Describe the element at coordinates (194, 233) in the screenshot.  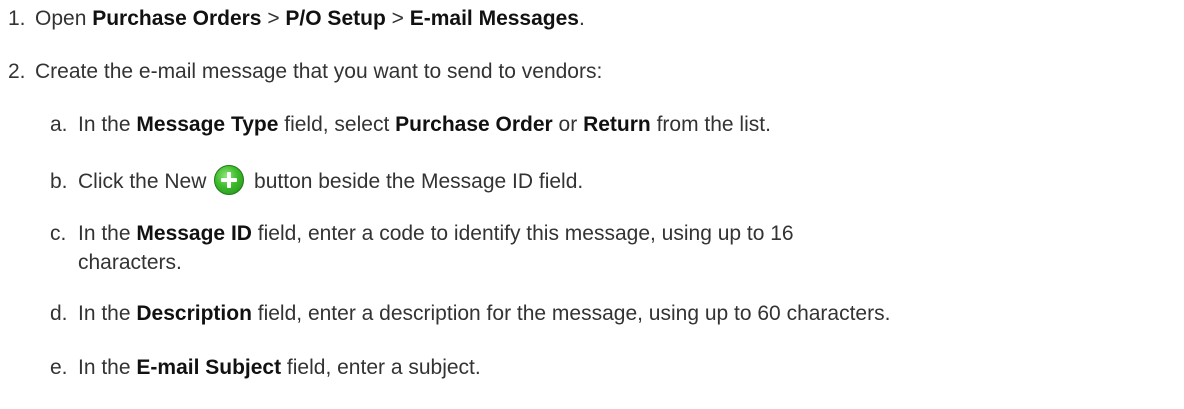
I see `field-message-id: Message ID` at that location.